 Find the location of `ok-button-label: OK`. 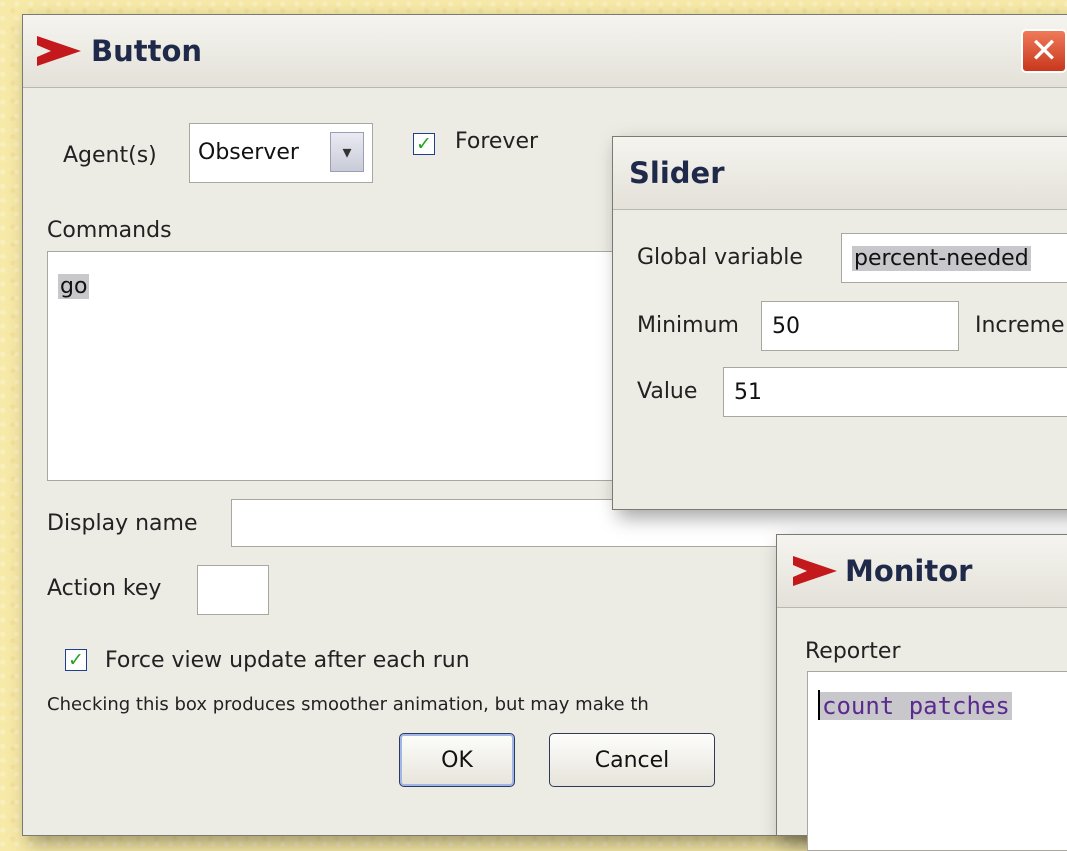

ok-button-label: OK is located at coordinates (457, 760).